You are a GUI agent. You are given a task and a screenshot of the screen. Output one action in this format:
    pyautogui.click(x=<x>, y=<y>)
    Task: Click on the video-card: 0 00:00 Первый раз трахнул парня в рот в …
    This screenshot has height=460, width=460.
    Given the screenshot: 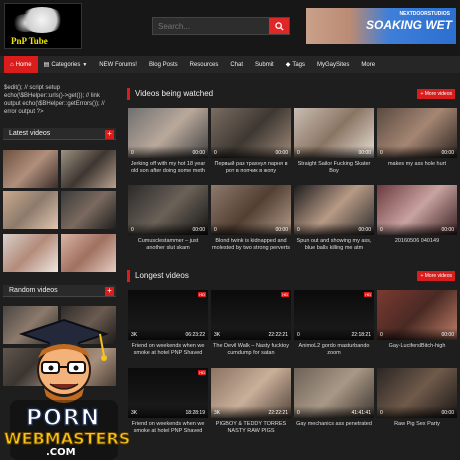 What is the action you would take?
    pyautogui.click(x=251, y=141)
    